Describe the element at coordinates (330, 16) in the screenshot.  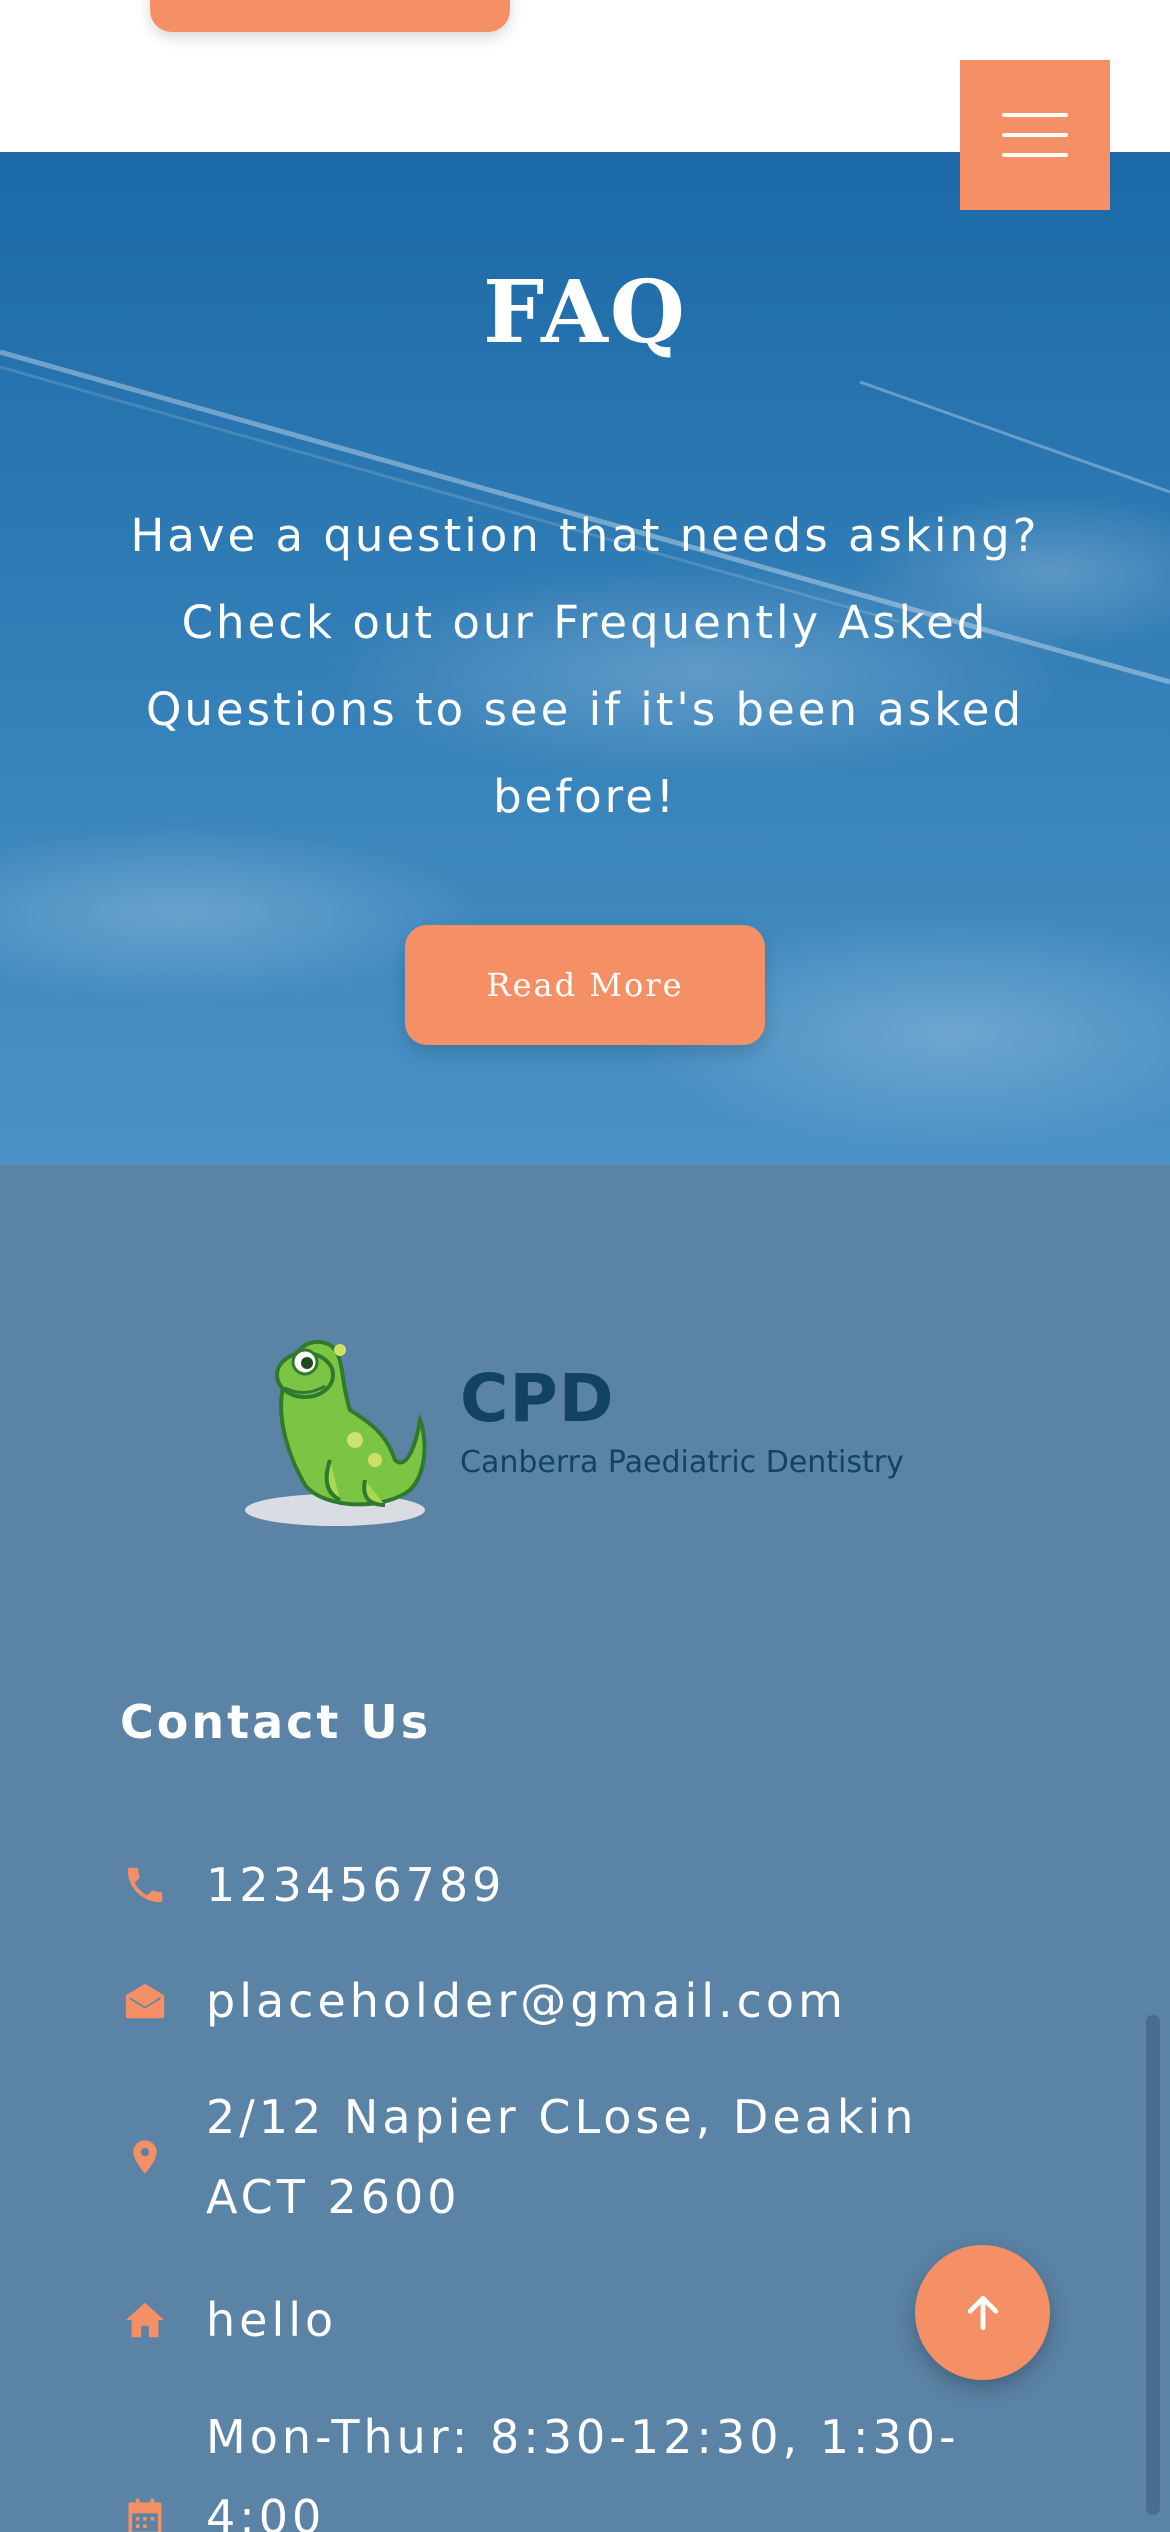
I see `partial-button` at that location.